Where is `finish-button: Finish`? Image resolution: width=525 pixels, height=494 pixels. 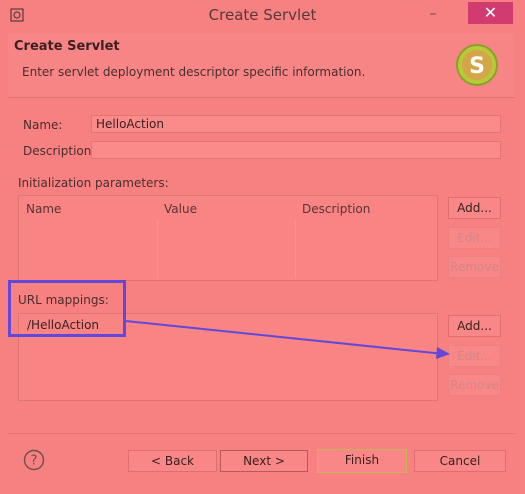
finish-button: Finish is located at coordinates (362, 461).